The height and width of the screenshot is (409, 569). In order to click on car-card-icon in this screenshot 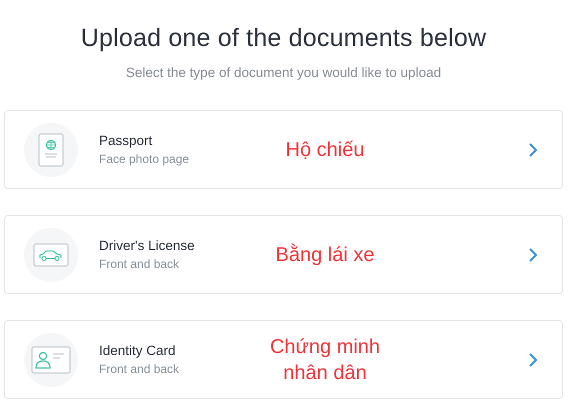, I will do `click(51, 254)`.